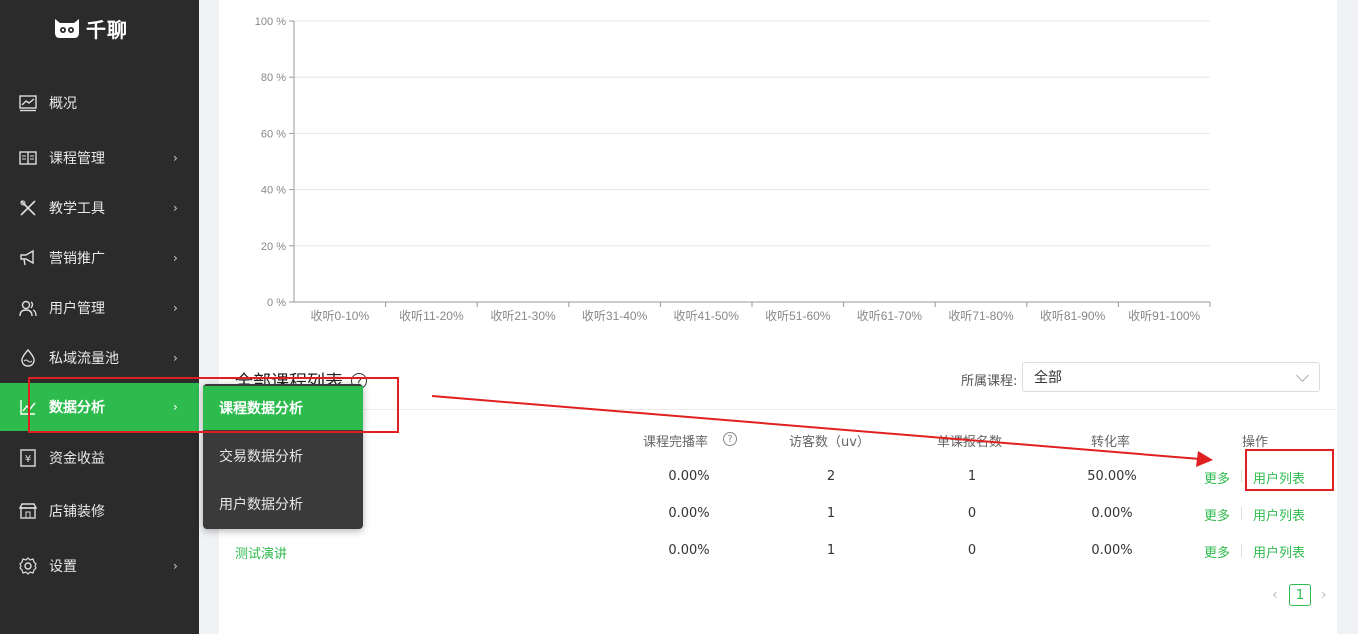 This screenshot has width=1358, height=634. I want to click on annotation-arrow-head, so click(1204, 459).